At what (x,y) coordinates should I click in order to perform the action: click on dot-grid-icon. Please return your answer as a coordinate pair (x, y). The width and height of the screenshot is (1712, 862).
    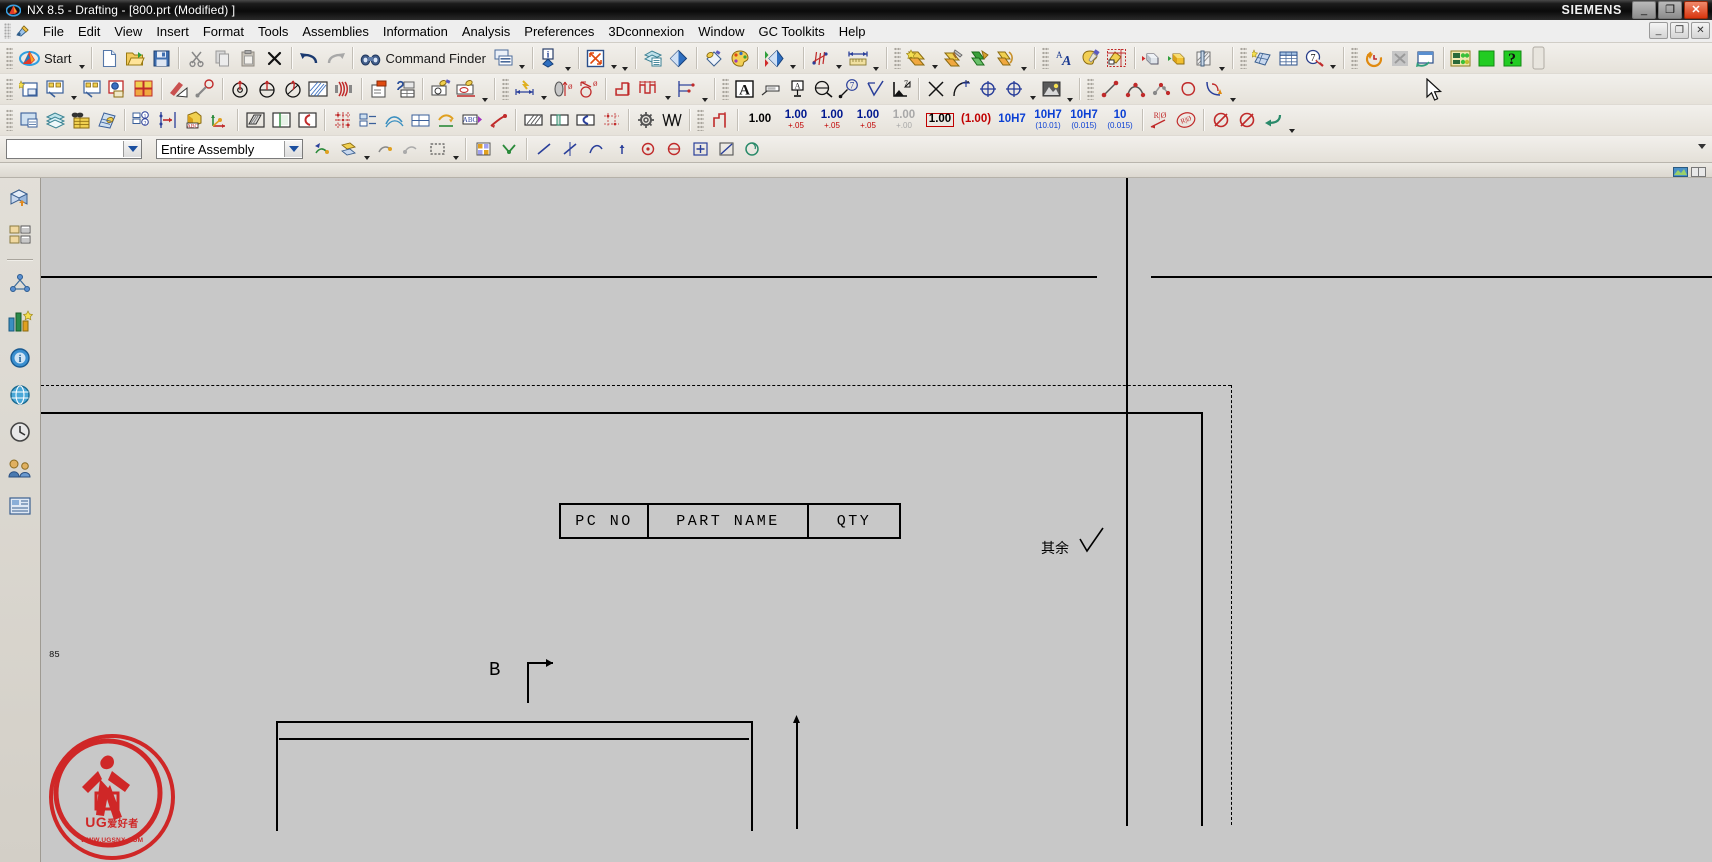
    Looking at the image, I should click on (611, 120).